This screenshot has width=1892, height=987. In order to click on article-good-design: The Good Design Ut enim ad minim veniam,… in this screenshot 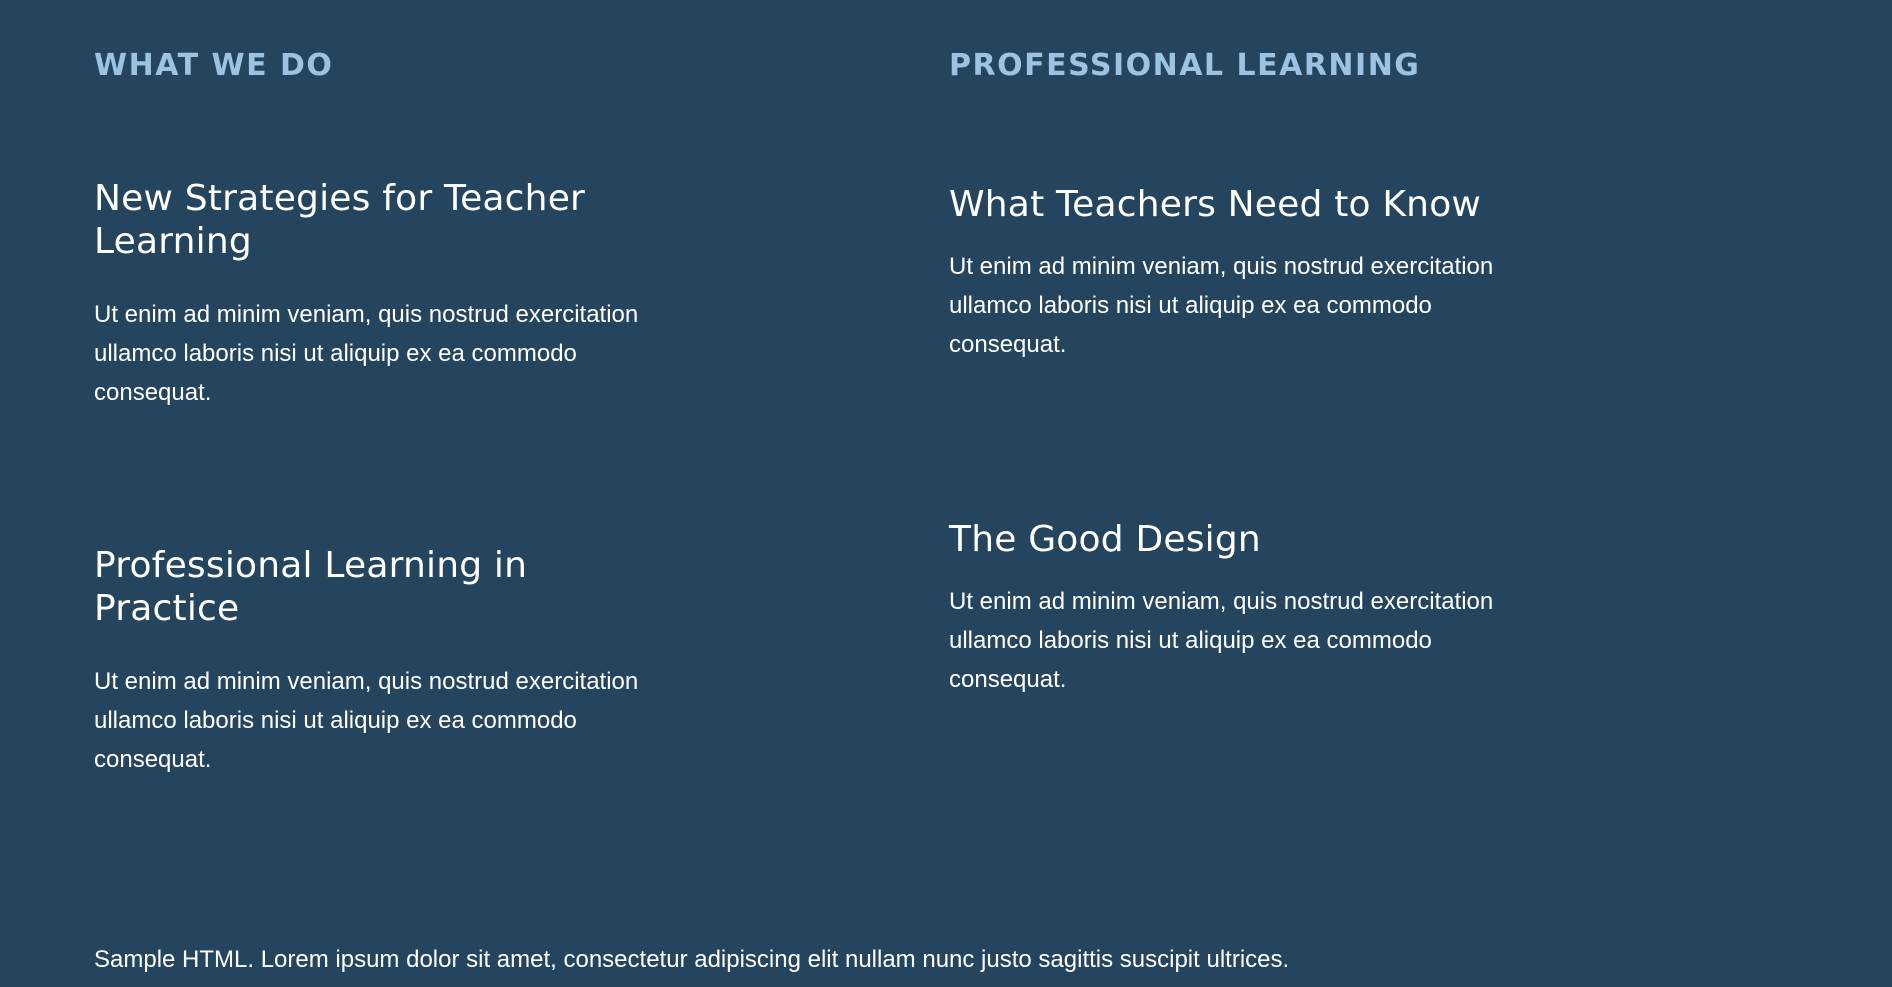, I will do `click(1239, 608)`.